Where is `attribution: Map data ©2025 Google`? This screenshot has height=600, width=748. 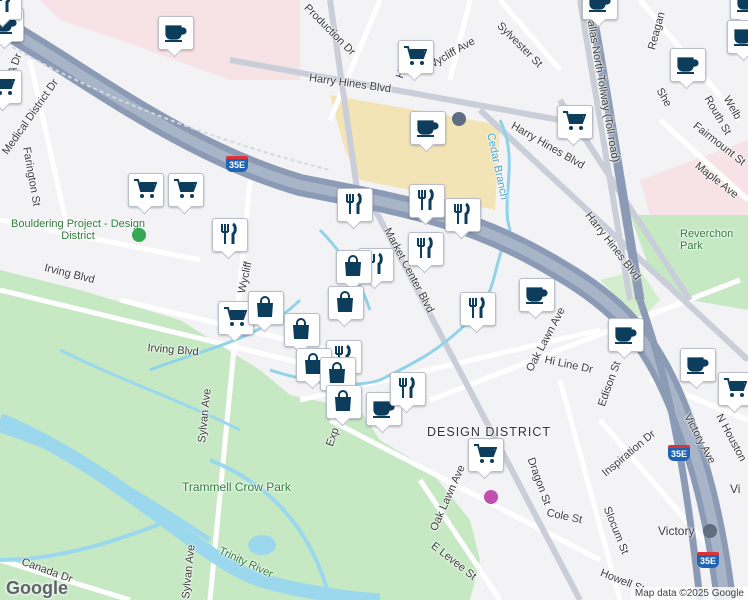
attribution: Map data ©2025 Google is located at coordinates (689, 593).